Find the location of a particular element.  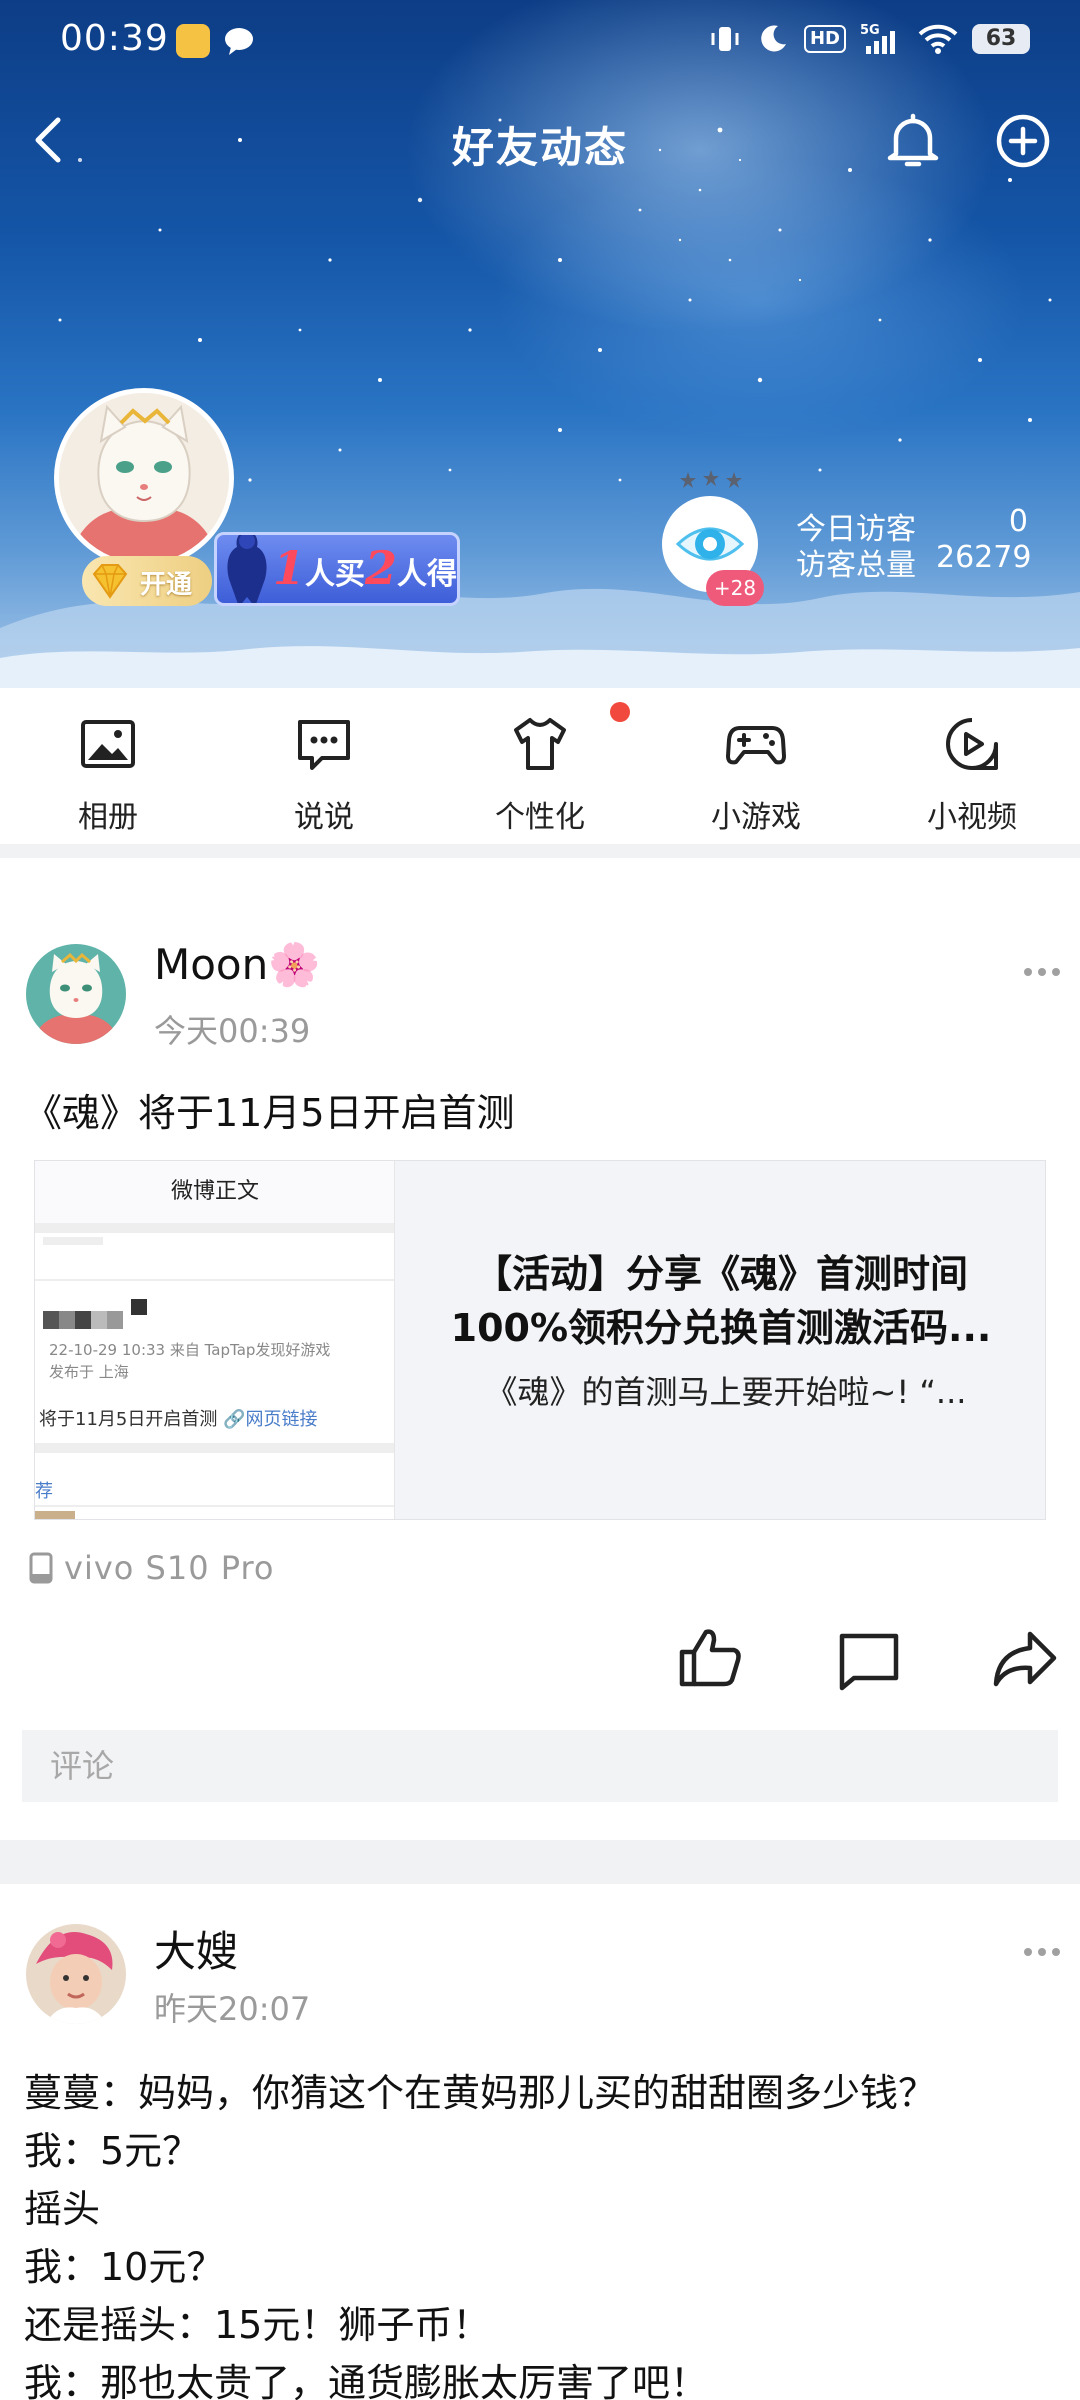

nav-item-personalize: 个性化 is located at coordinates (540, 766).